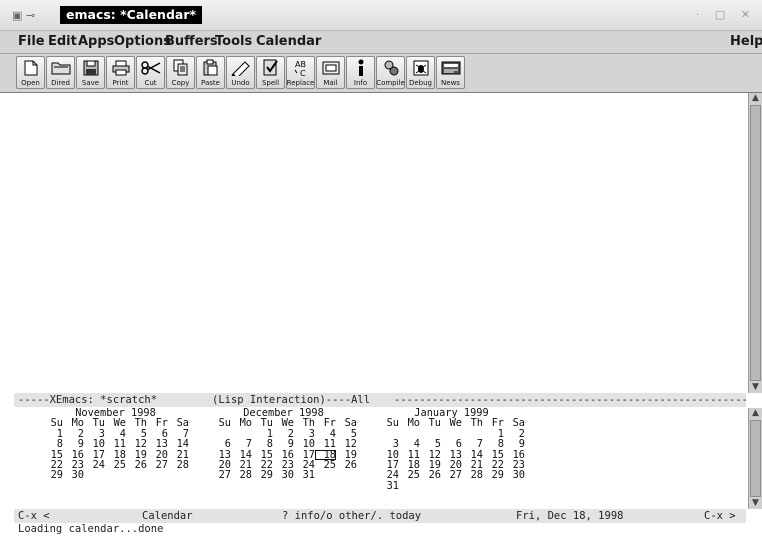 The height and width of the screenshot is (538, 762). I want to click on menu-options: Options, so click(142, 41).